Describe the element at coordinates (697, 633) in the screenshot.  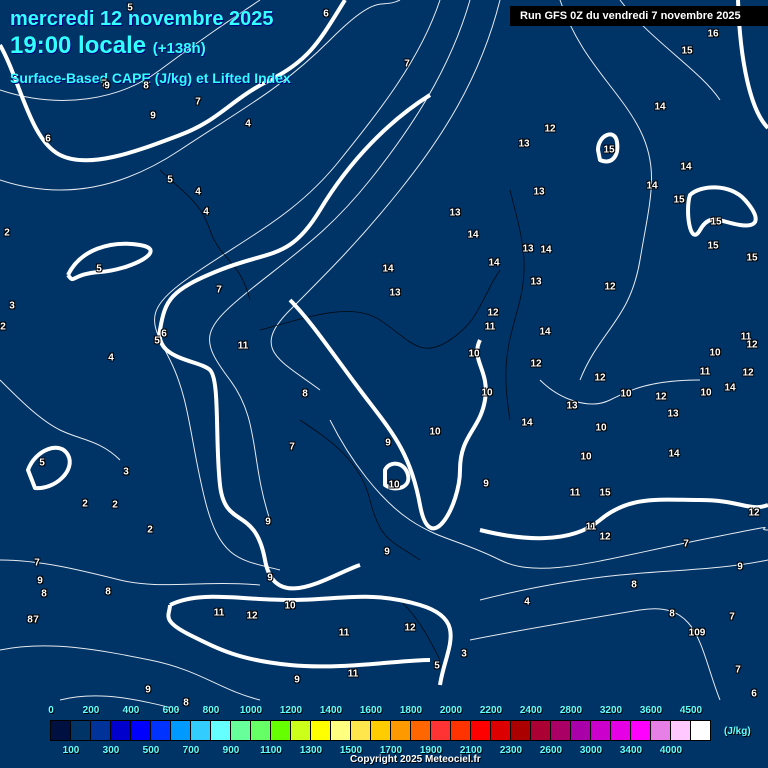
I see `li-label: 109` at that location.